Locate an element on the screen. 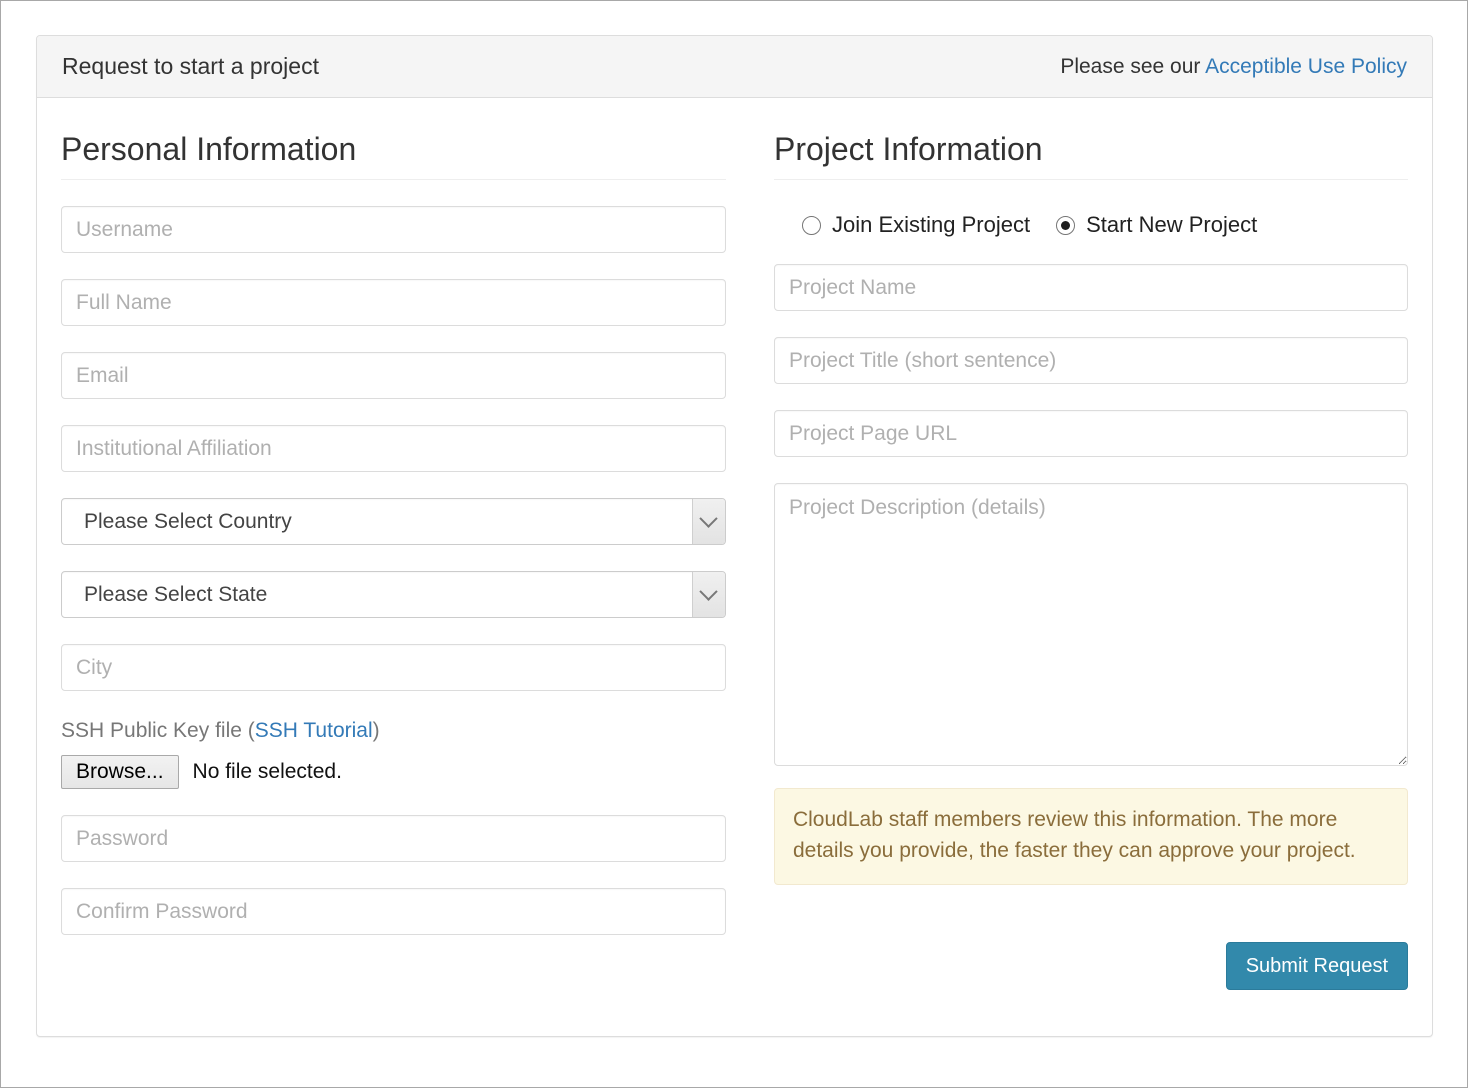 This screenshot has height=1090, width=1470. radio-start-new-project-label: Start New Project is located at coordinates (1172, 225).